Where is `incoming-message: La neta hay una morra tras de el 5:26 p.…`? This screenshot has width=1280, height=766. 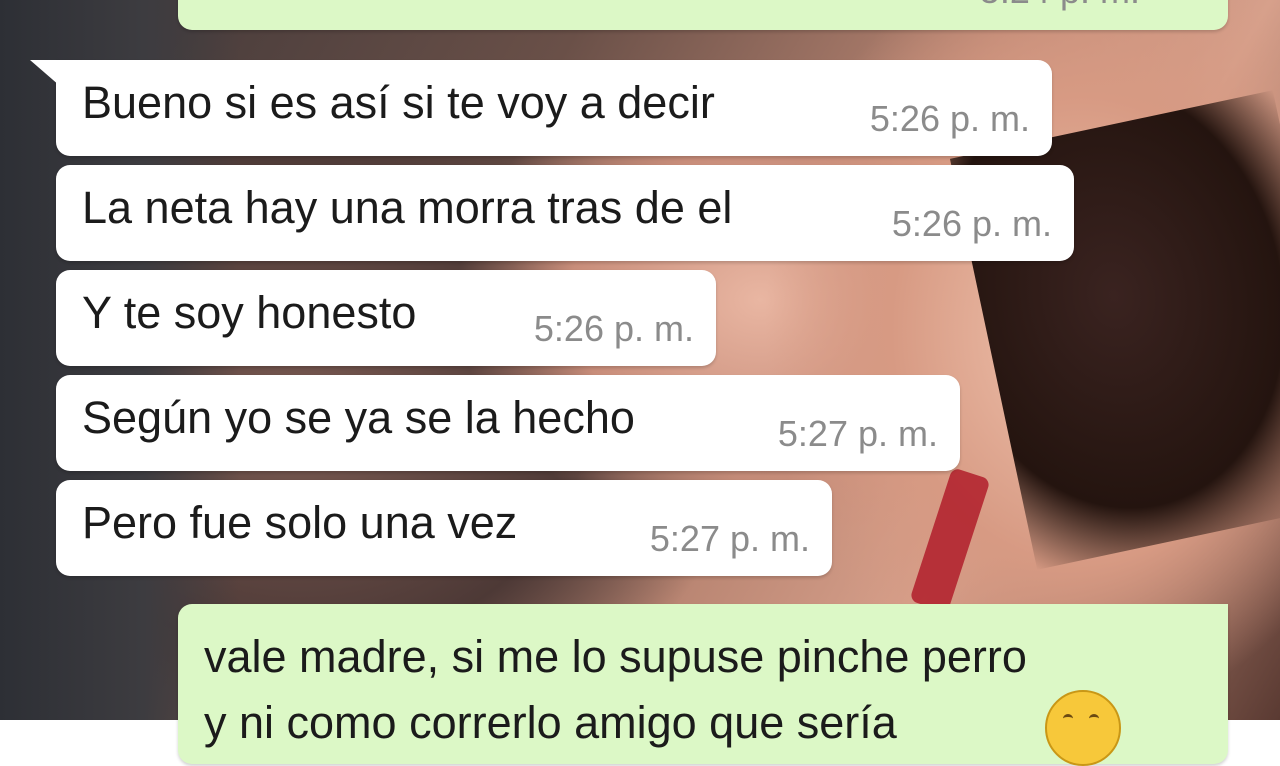 incoming-message: La neta hay una morra tras de el 5:26 p.… is located at coordinates (565, 213).